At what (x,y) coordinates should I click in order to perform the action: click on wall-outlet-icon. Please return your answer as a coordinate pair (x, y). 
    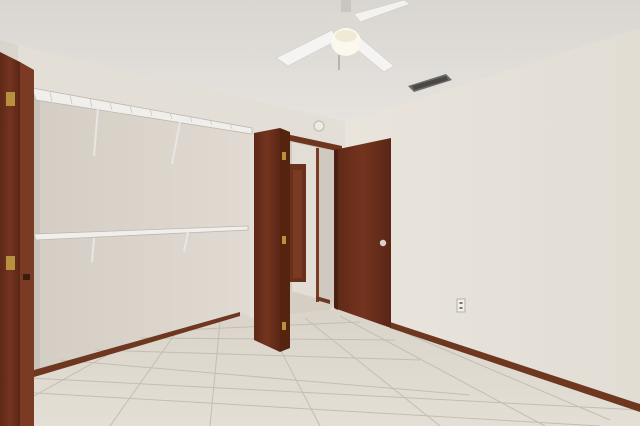
    Looking at the image, I should click on (461, 305).